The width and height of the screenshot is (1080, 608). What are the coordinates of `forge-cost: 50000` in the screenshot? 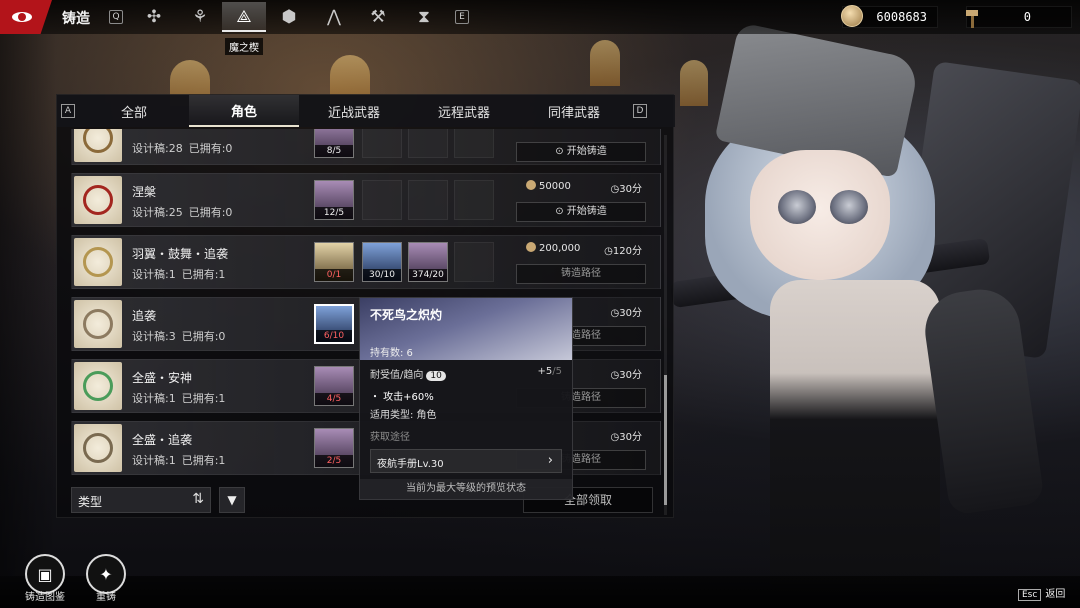 It's located at (548, 186).